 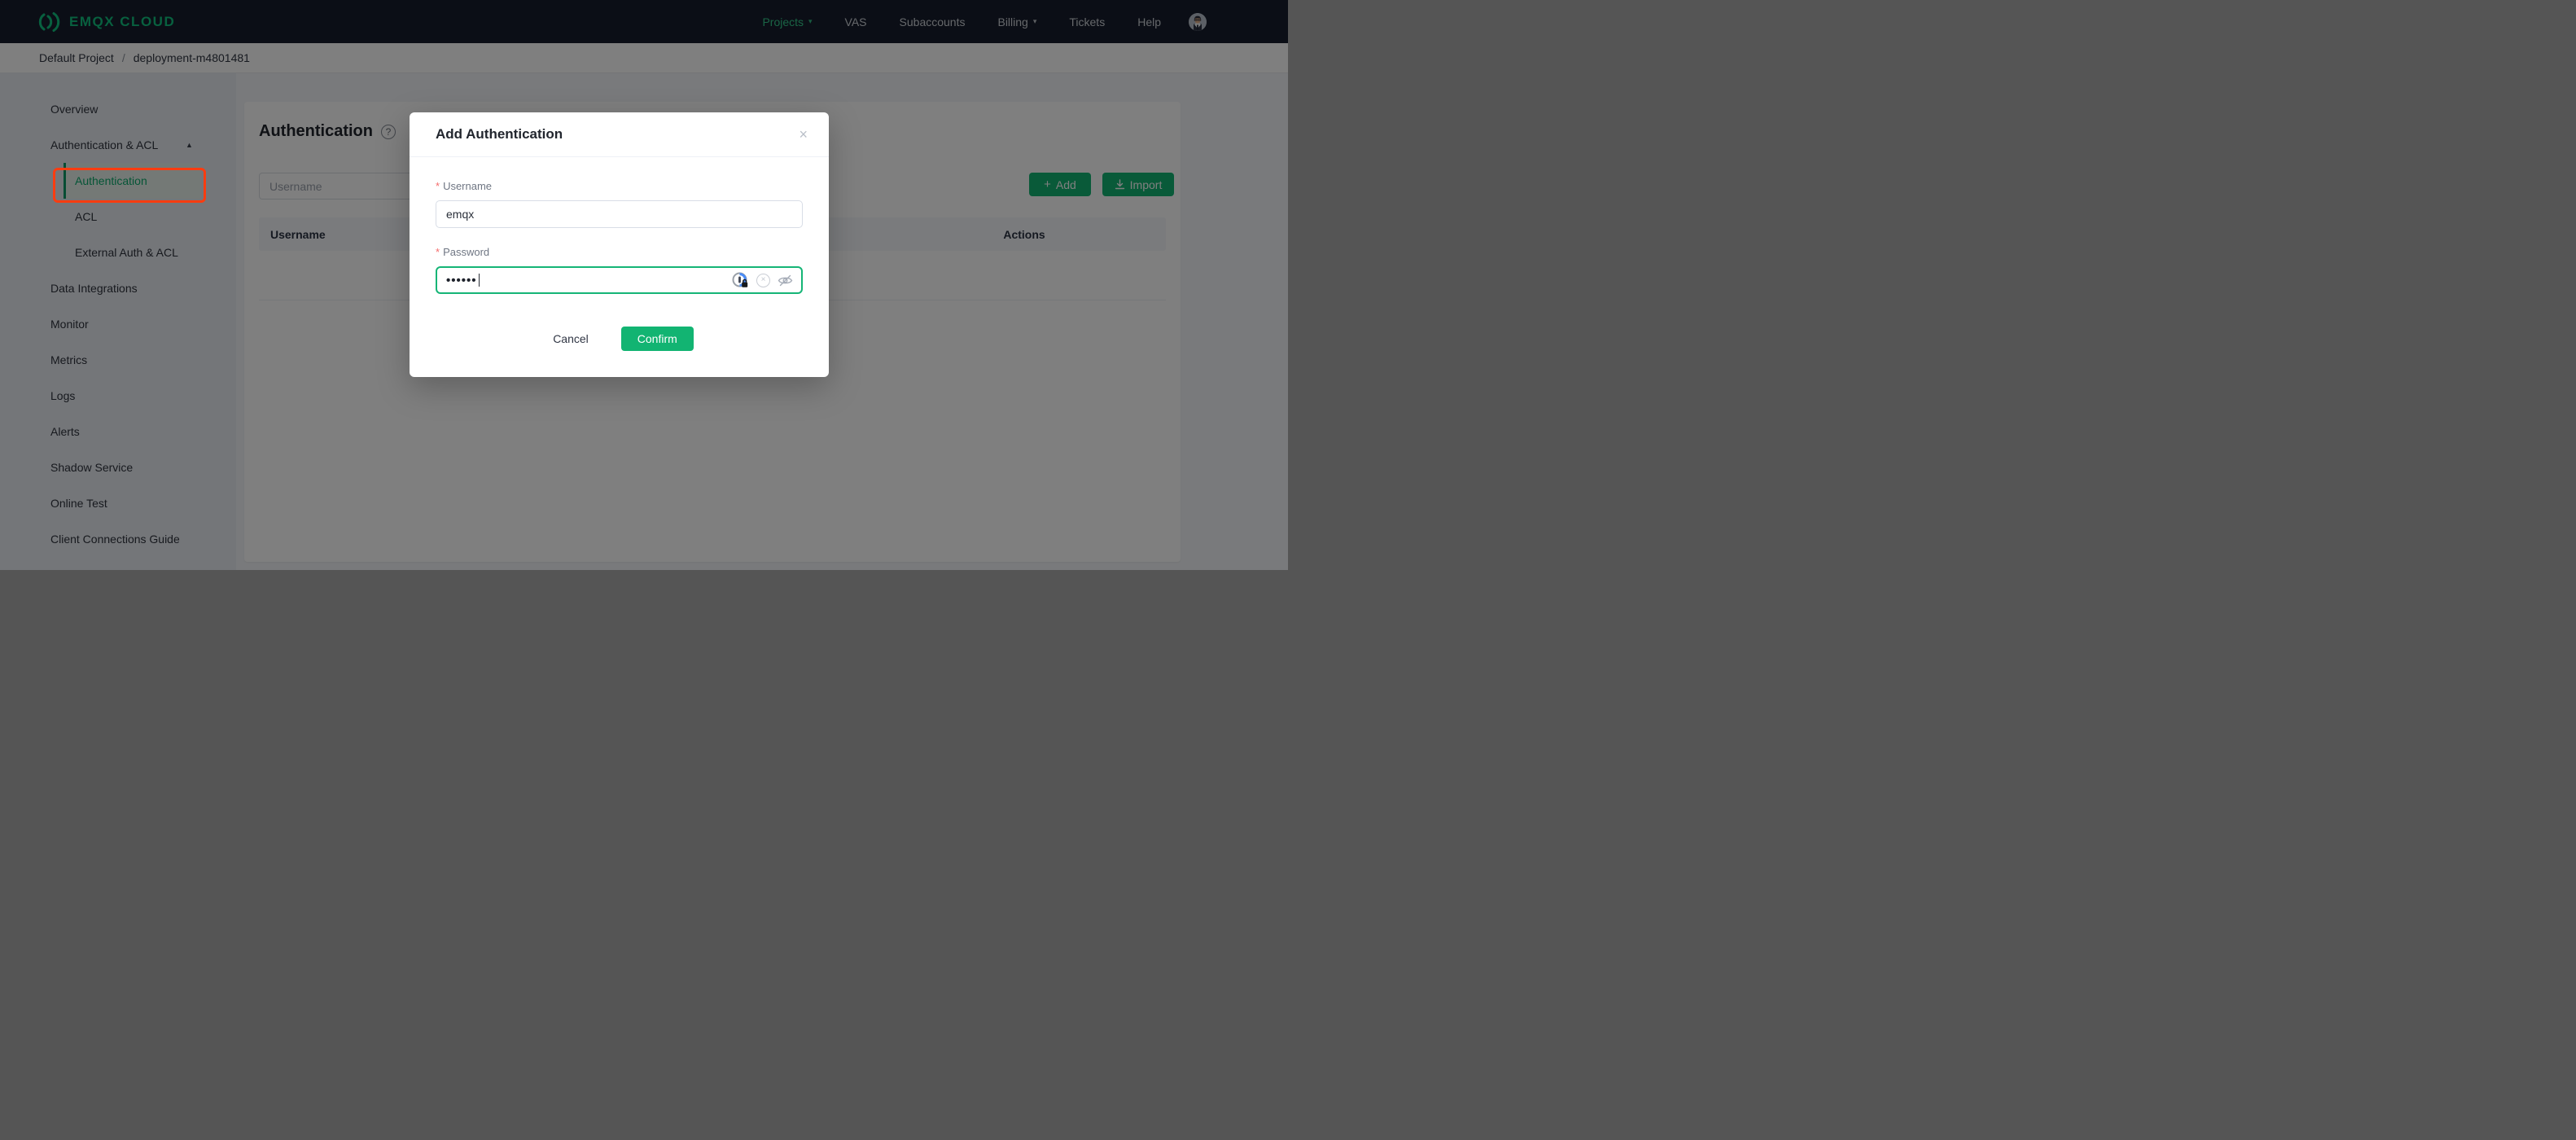 What do you see at coordinates (499, 134) in the screenshot?
I see `modal-title: Add Authentication` at bounding box center [499, 134].